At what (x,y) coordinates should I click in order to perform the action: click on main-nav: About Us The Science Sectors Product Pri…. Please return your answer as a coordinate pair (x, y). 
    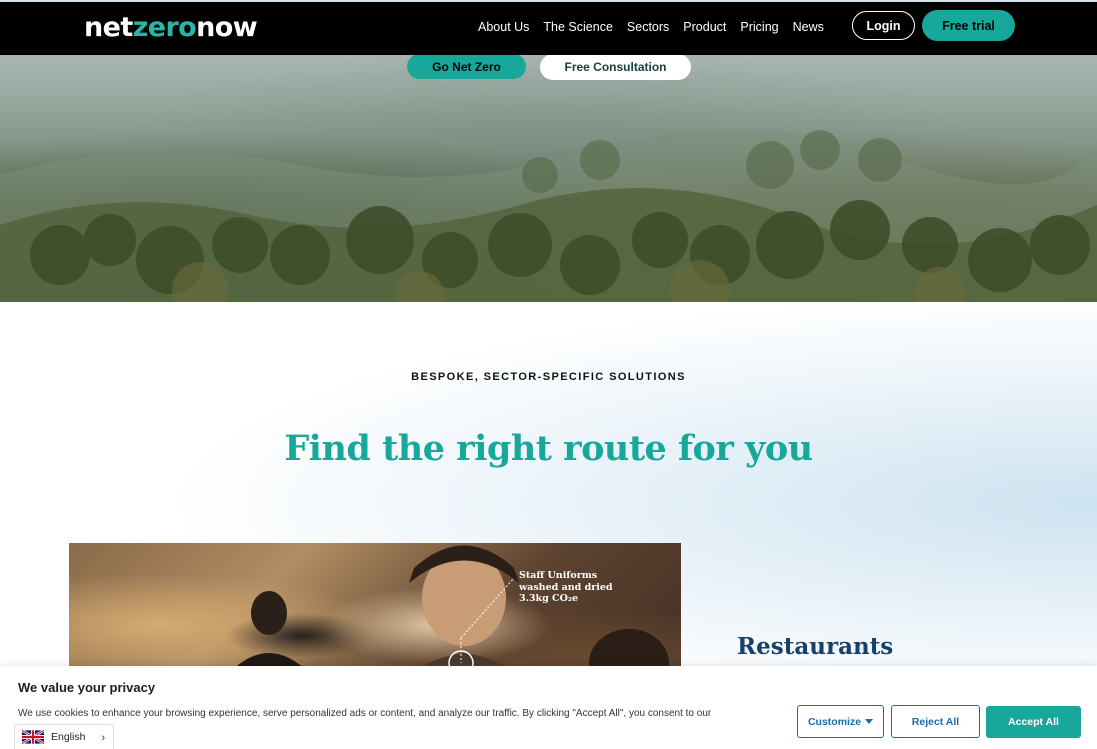
    Looking at the image, I should click on (651, 27).